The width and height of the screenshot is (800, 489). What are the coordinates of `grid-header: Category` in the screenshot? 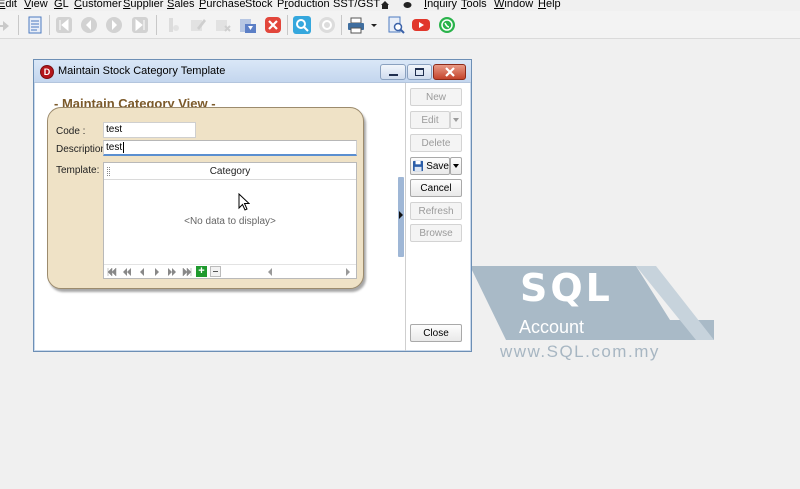 It's located at (230, 171).